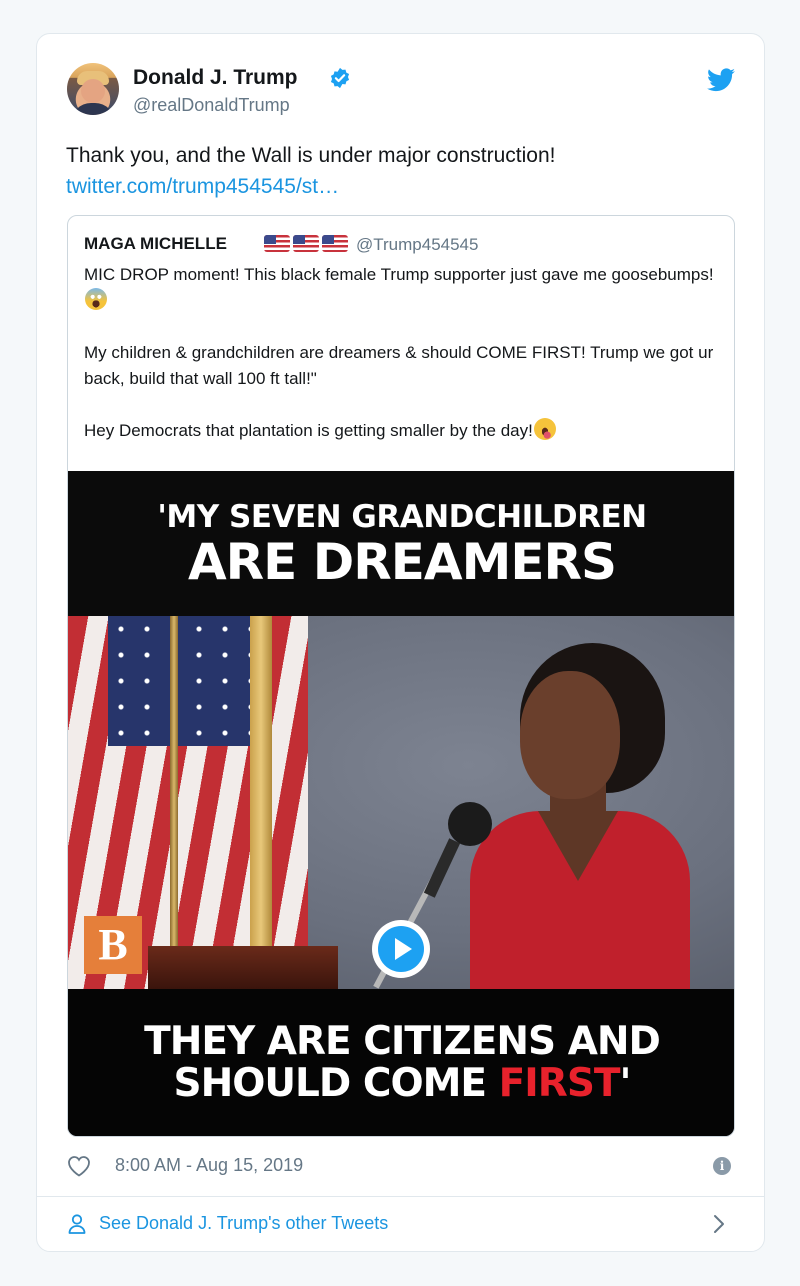 Image resolution: width=800 pixels, height=1286 pixels. I want to click on tongue-wink-emoji, so click(544, 429).